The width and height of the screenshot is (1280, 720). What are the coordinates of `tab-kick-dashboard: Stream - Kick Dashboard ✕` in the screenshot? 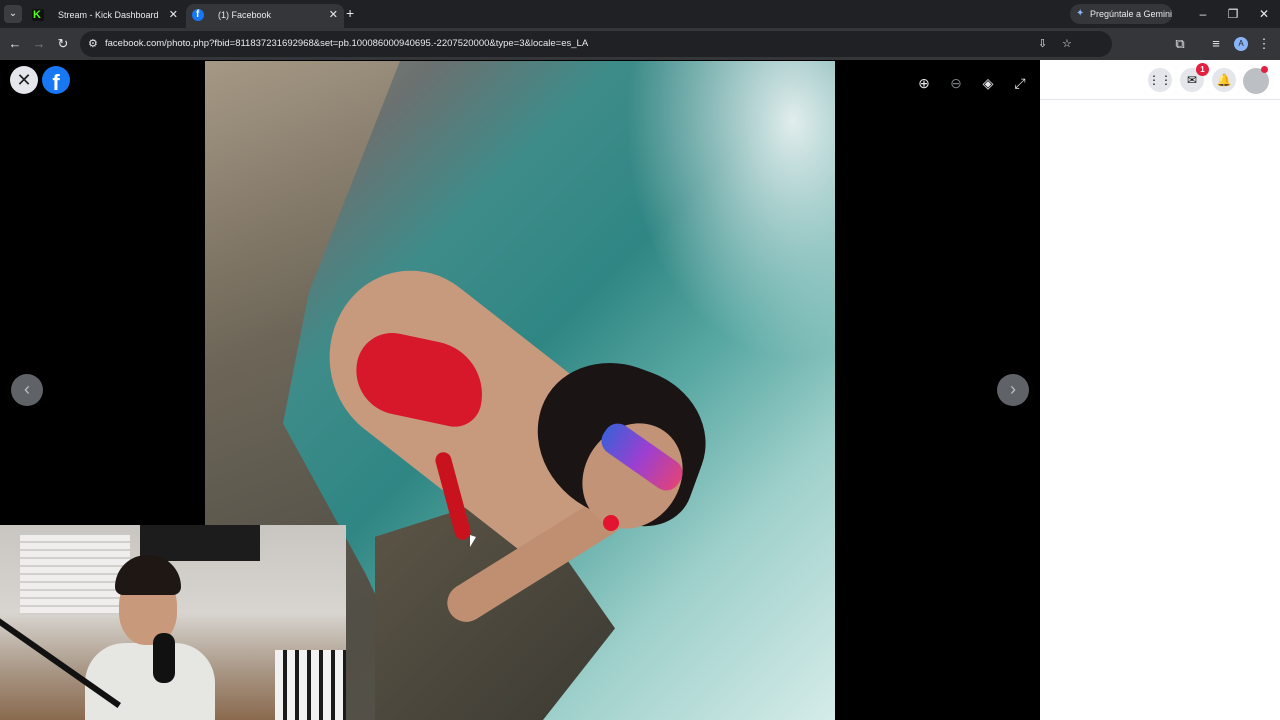 It's located at (105, 16).